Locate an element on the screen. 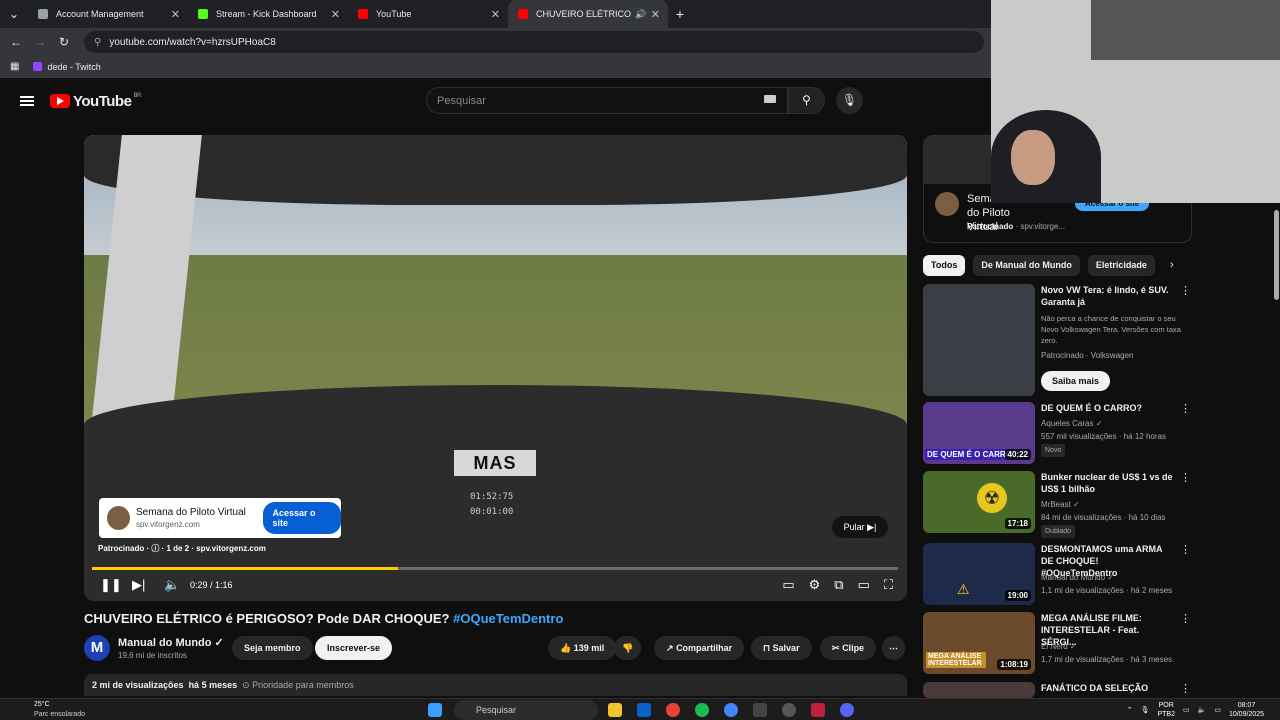 This screenshot has width=1280, height=720. recommendation-channel: Aqueles Caras ✓ is located at coordinates (1072, 423).